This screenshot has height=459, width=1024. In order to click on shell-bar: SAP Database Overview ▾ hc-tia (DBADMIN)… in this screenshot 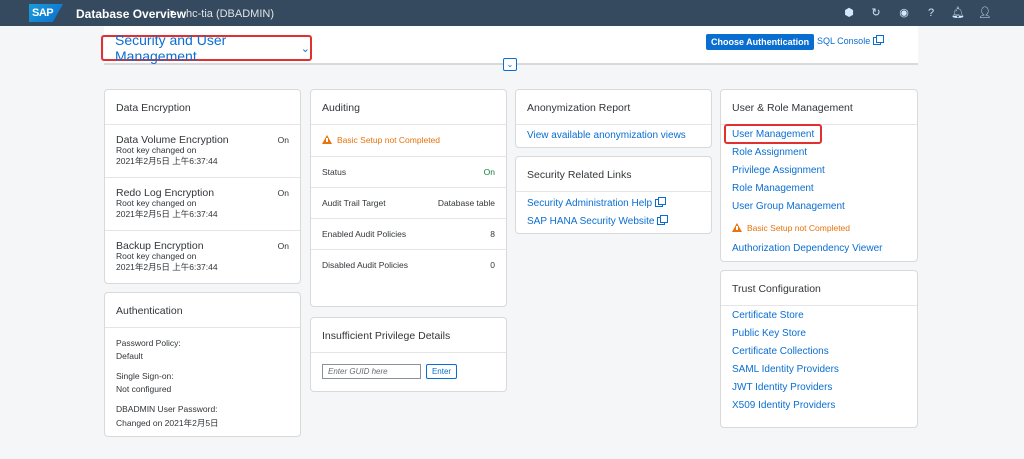, I will do `click(512, 13)`.